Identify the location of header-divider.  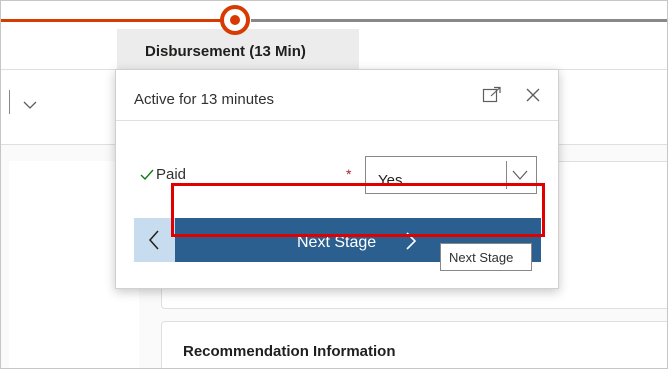
(9, 102).